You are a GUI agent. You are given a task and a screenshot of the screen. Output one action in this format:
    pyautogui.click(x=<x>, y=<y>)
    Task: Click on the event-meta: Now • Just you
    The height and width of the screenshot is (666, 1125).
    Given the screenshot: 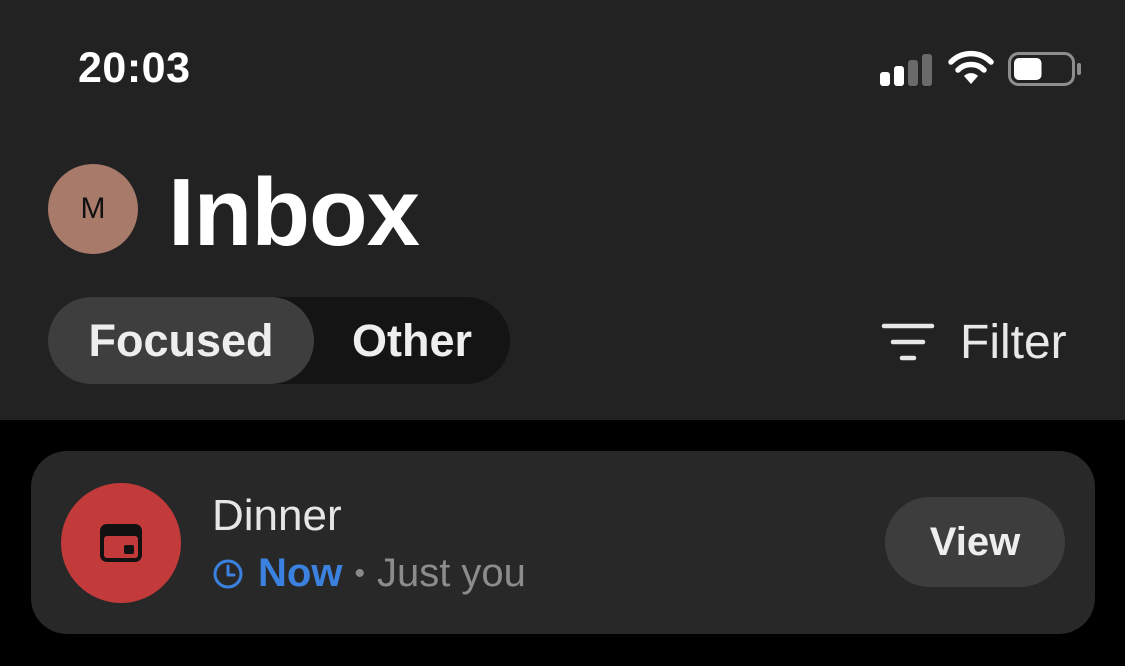 What is the action you would take?
    pyautogui.click(x=369, y=573)
    